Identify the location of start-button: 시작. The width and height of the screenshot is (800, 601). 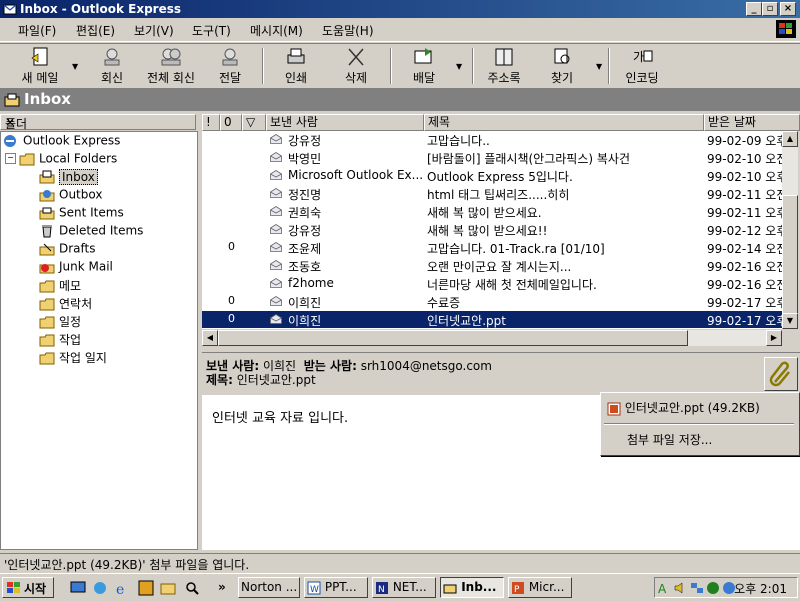
(28, 587).